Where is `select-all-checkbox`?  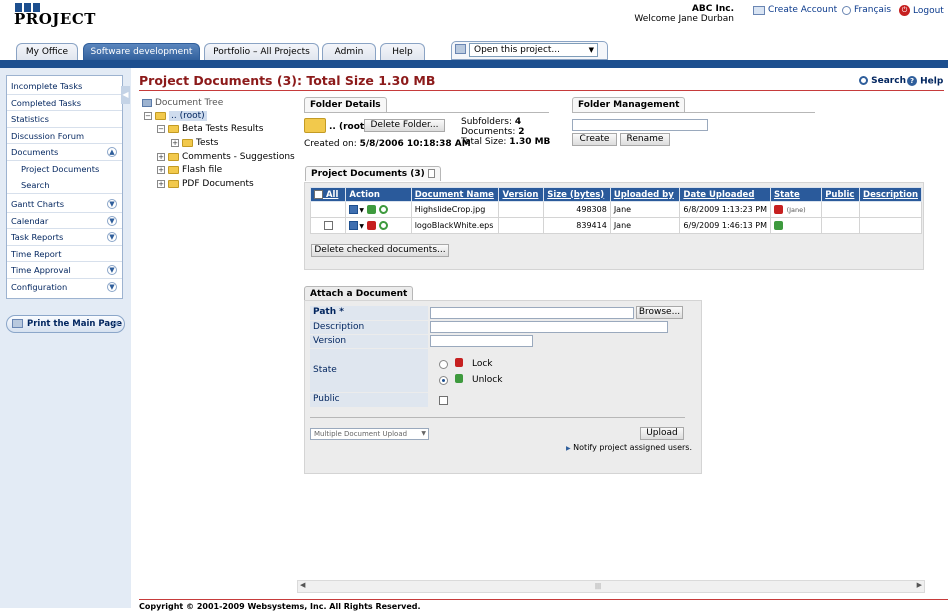
select-all-checkbox is located at coordinates (318, 194).